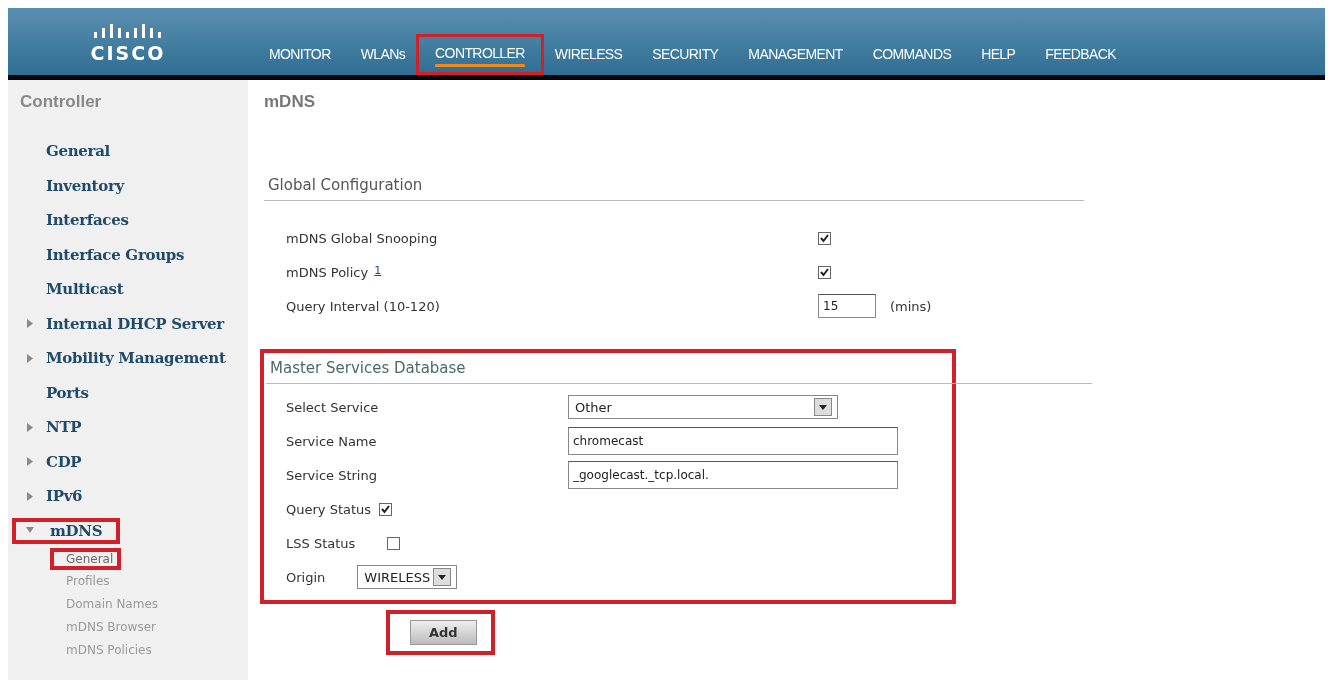  I want to click on logo-text: CISCO, so click(128, 52).